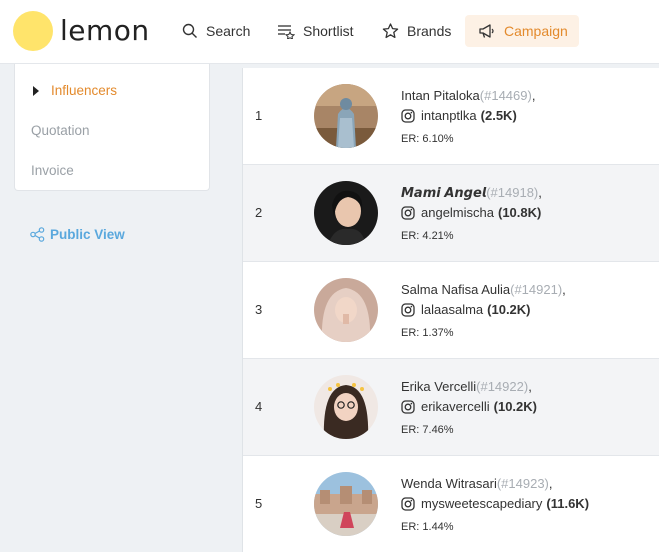 This screenshot has height=552, width=659. I want to click on instagram-handle: lalaasalma, so click(452, 309).